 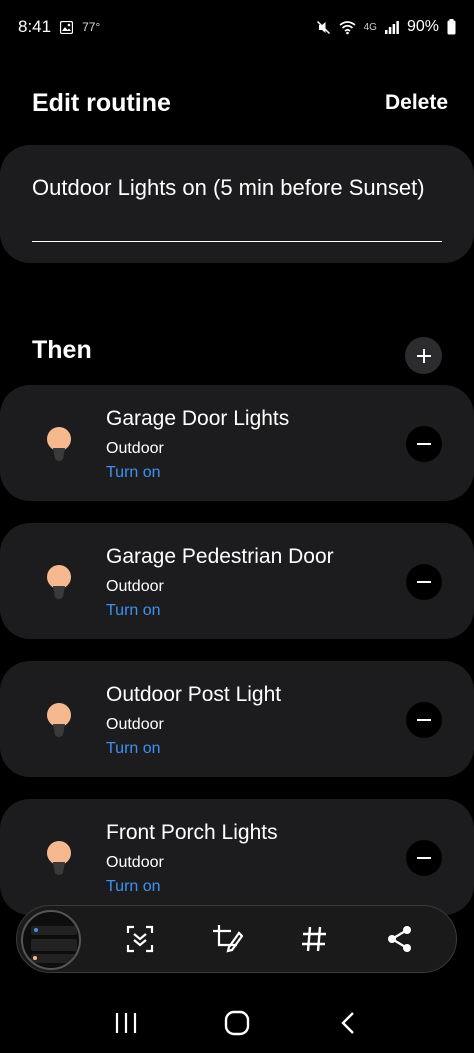 I want to click on network-type: 4G, so click(x=370, y=27).